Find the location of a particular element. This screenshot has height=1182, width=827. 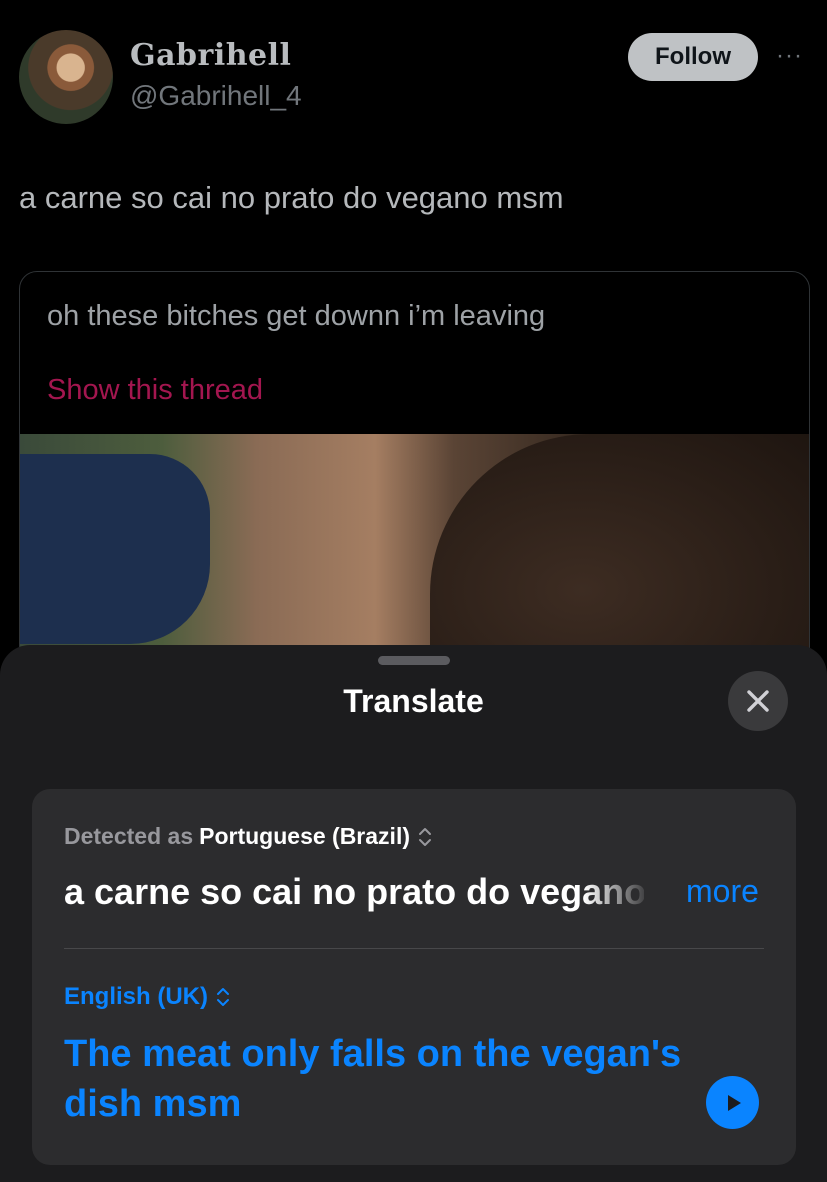

close-icon is located at coordinates (758, 701).